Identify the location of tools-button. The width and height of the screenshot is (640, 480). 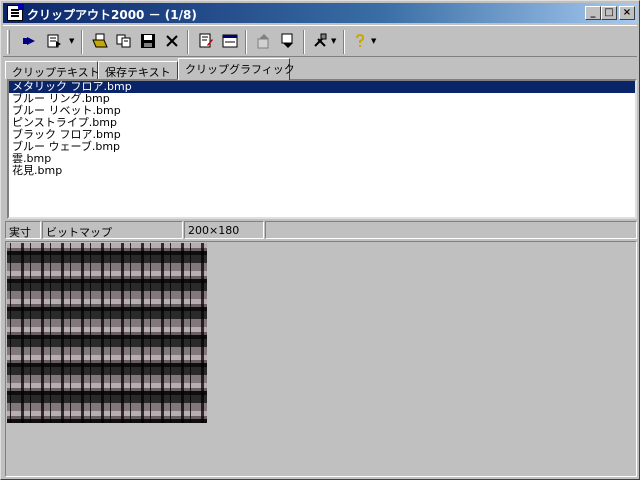
(320, 41).